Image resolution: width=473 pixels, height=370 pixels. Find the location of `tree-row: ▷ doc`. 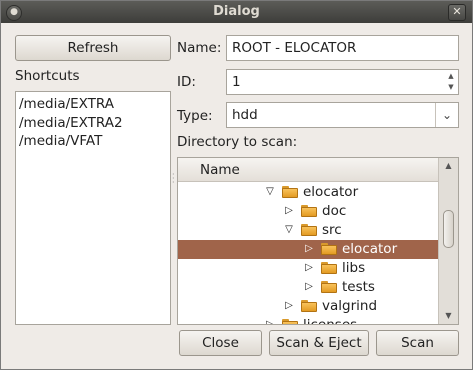

tree-row: ▷ doc is located at coordinates (308, 211).